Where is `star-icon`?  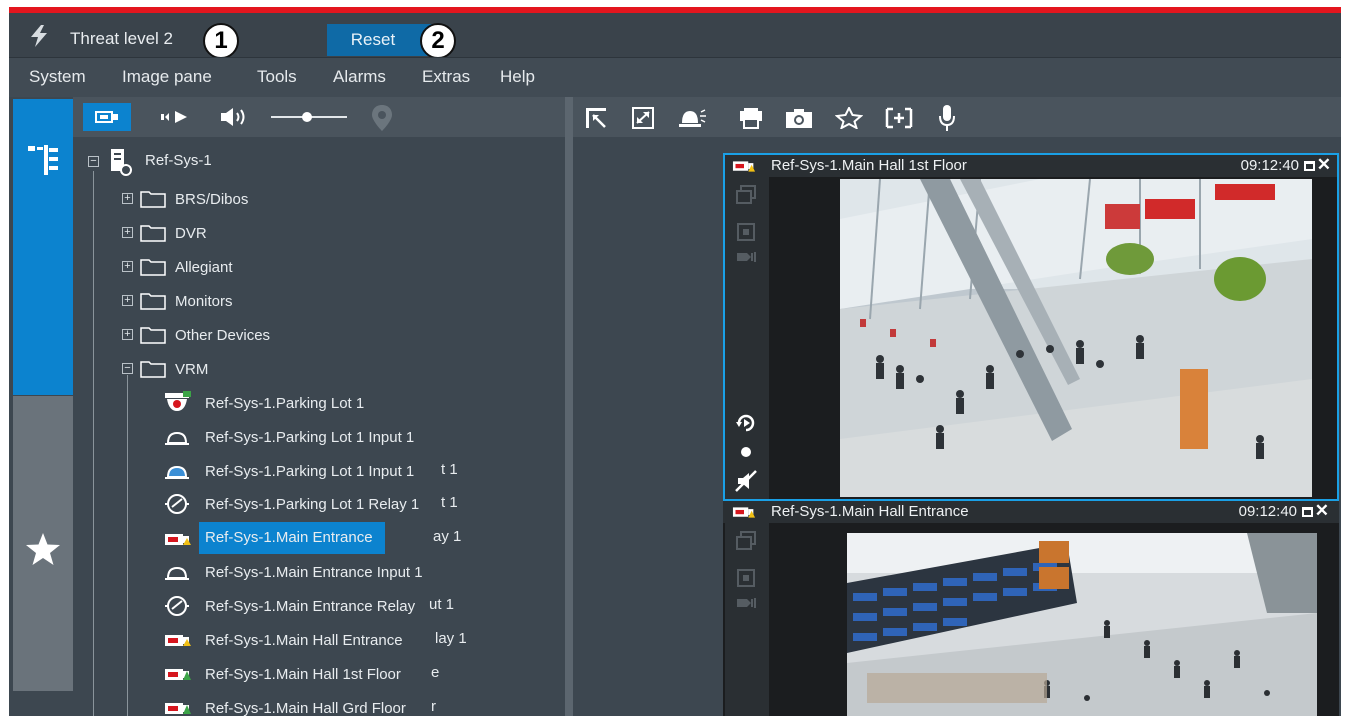 star-icon is located at coordinates (43, 549).